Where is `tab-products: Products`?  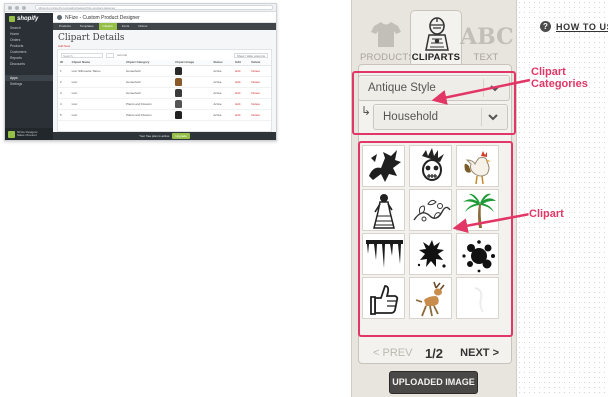 tab-products: Products is located at coordinates (65, 26).